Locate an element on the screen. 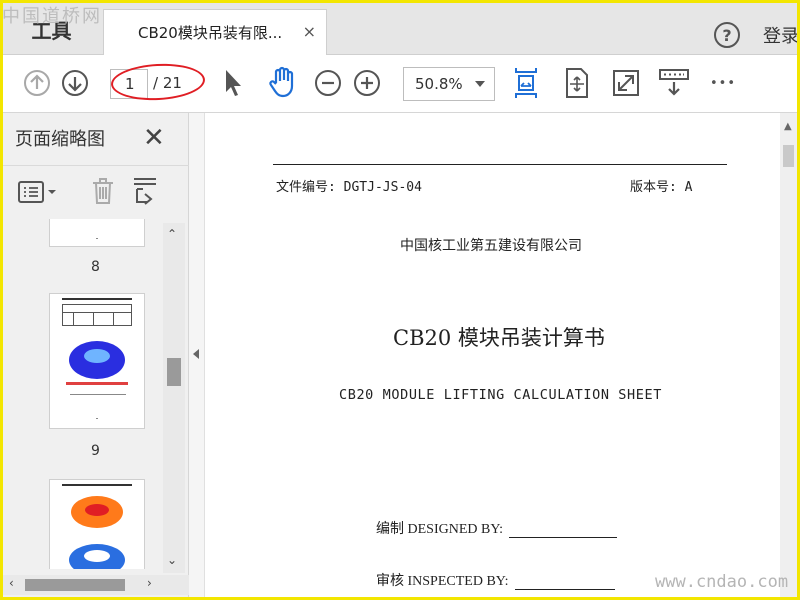 The image size is (800, 600). more-options-icon: ••• is located at coordinates (723, 83).